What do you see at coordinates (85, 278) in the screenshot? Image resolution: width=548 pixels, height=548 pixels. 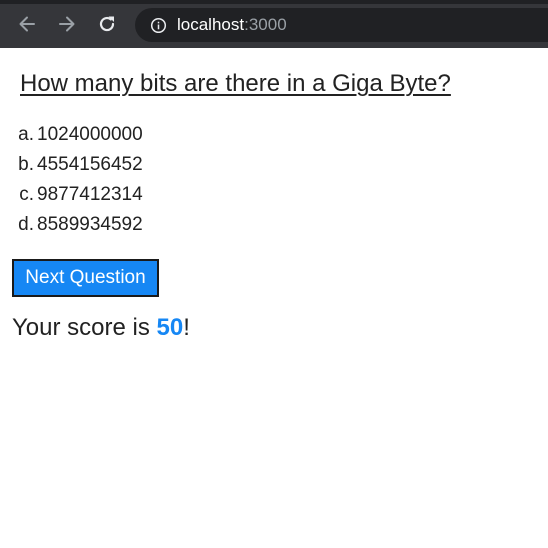 I see `next-question-button: Next Question` at bounding box center [85, 278].